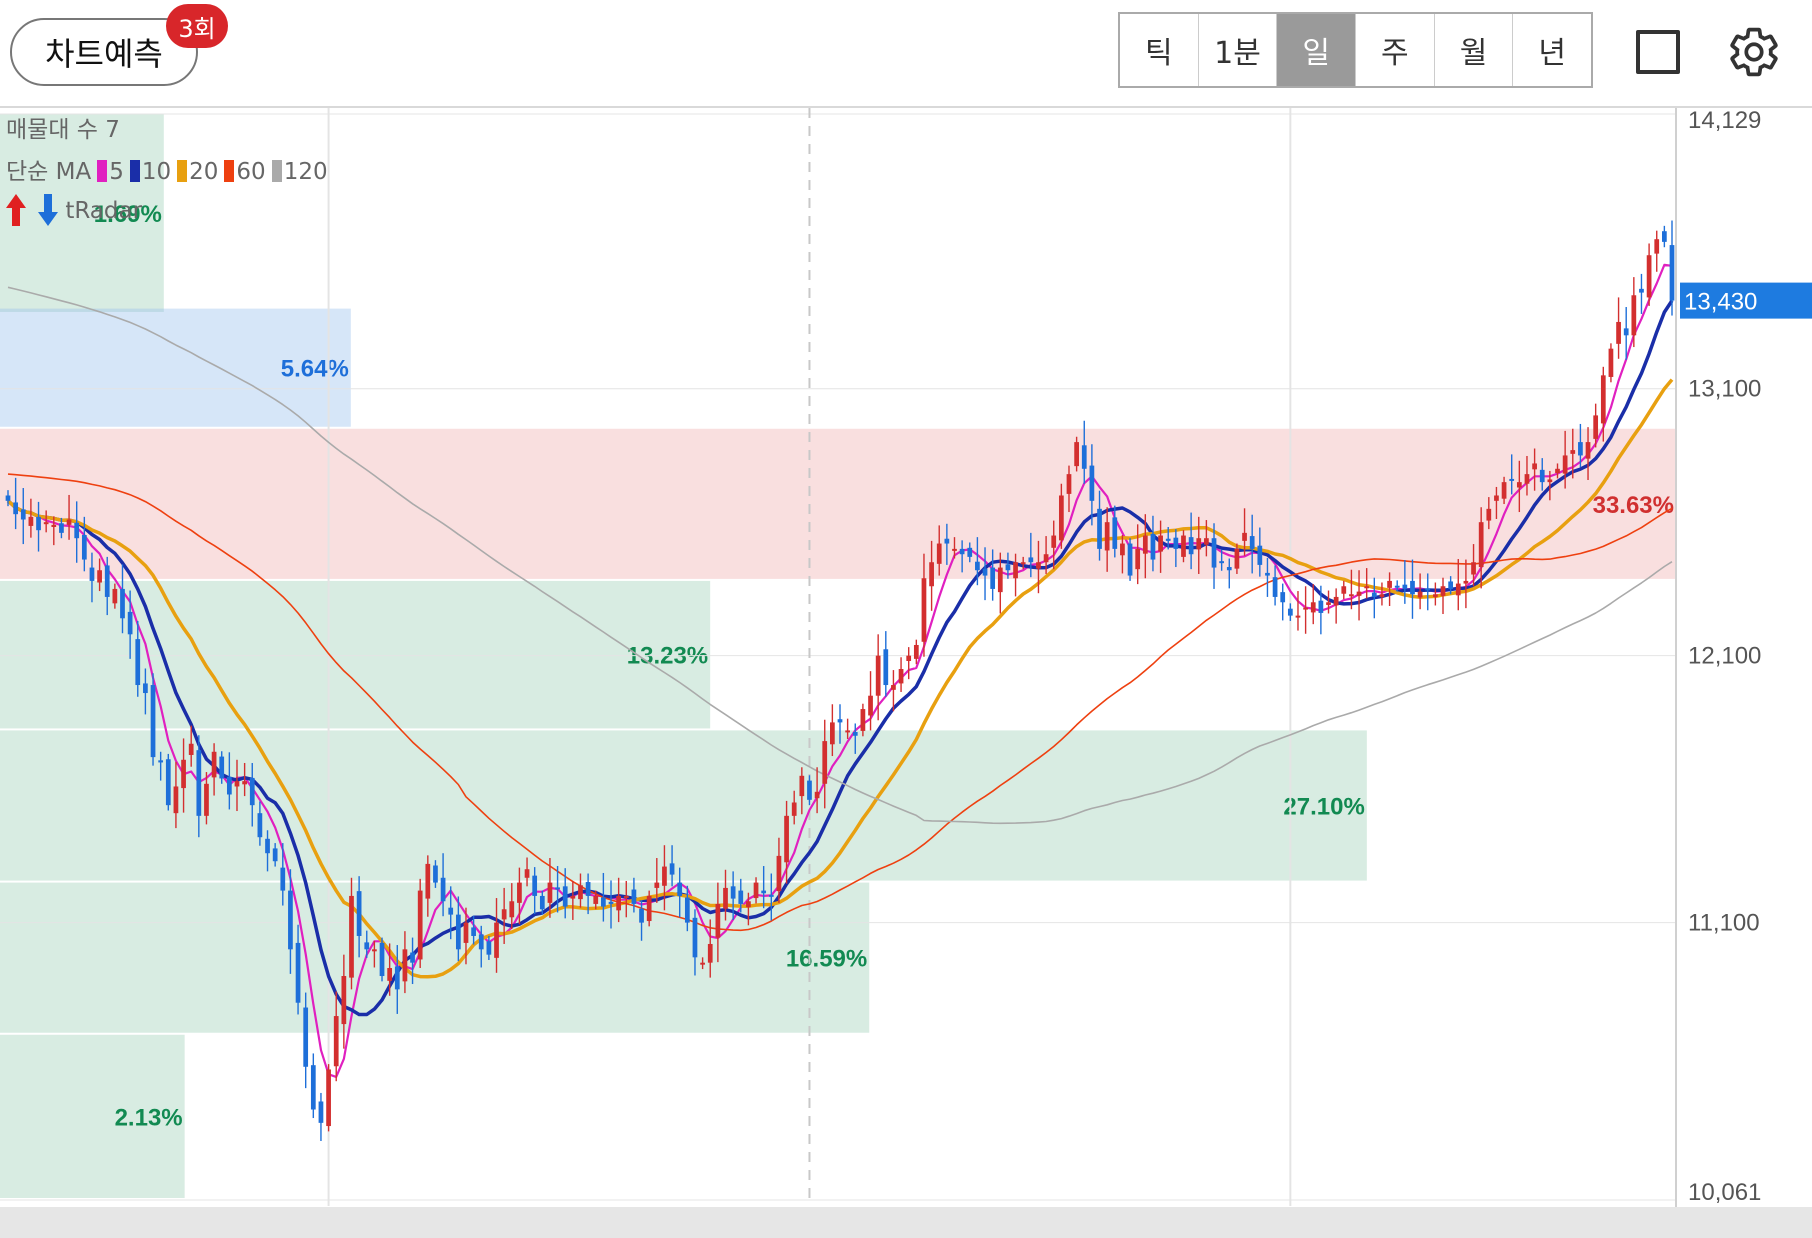 The height and width of the screenshot is (1238, 1812). What do you see at coordinates (1474, 50) in the screenshot?
I see `period-month-tab: 월` at bounding box center [1474, 50].